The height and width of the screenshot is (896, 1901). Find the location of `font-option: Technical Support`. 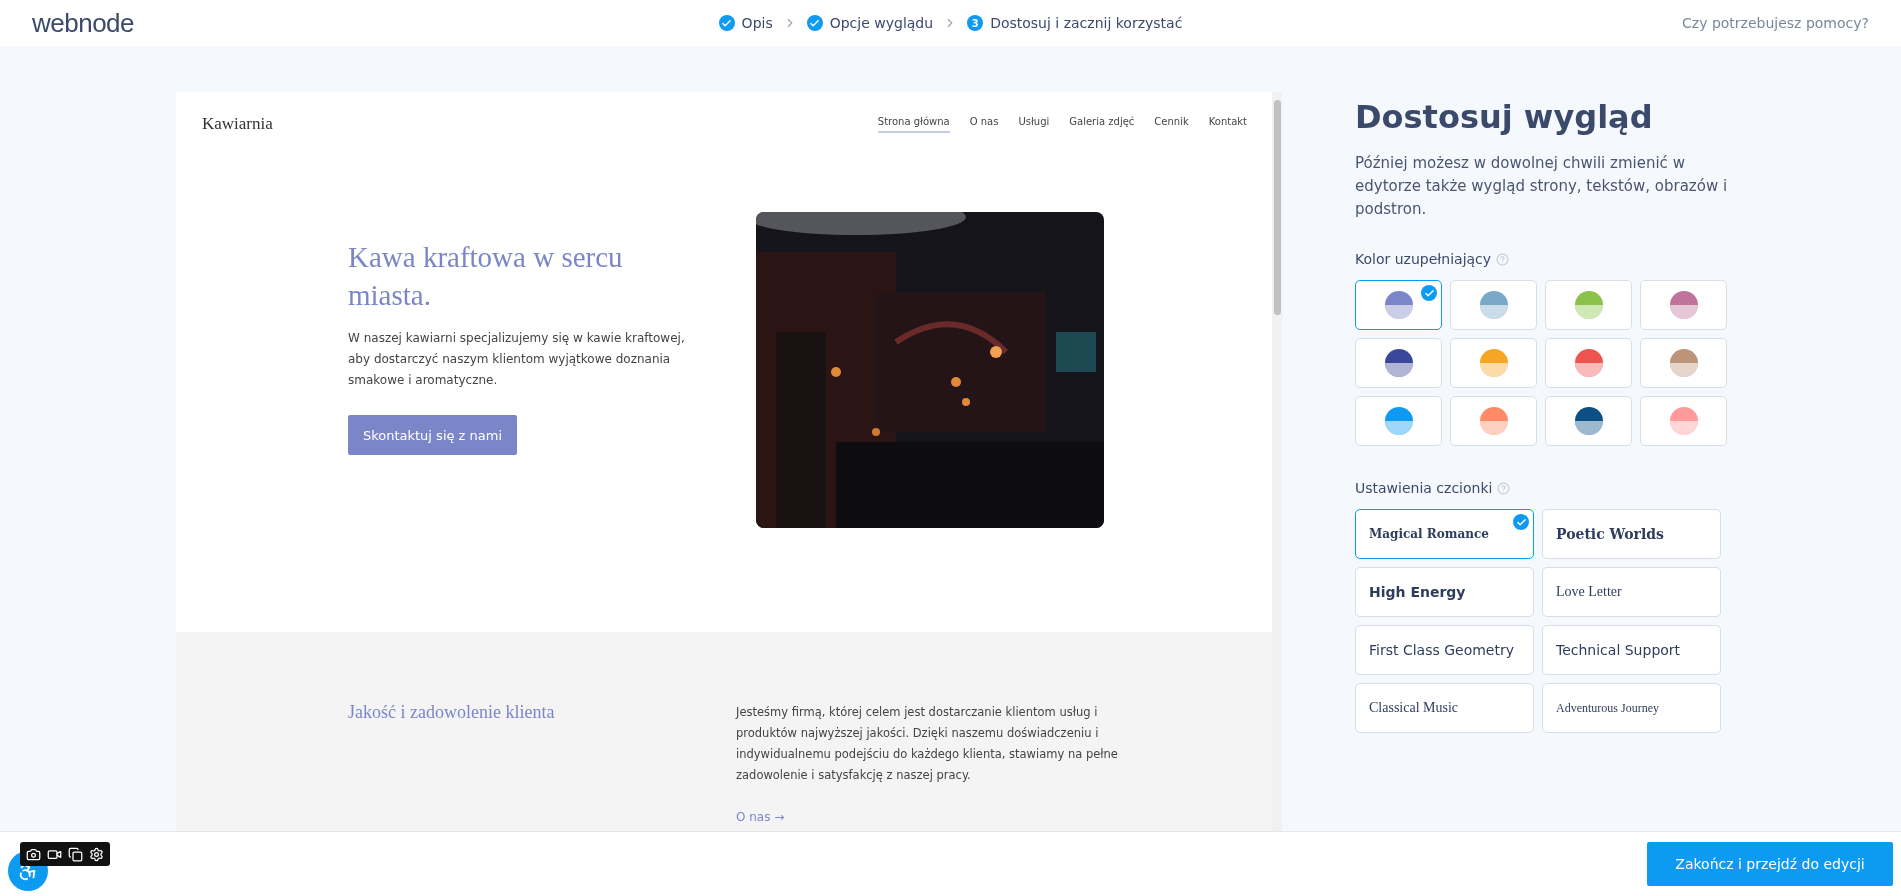

font-option: Technical Support is located at coordinates (1631, 650).